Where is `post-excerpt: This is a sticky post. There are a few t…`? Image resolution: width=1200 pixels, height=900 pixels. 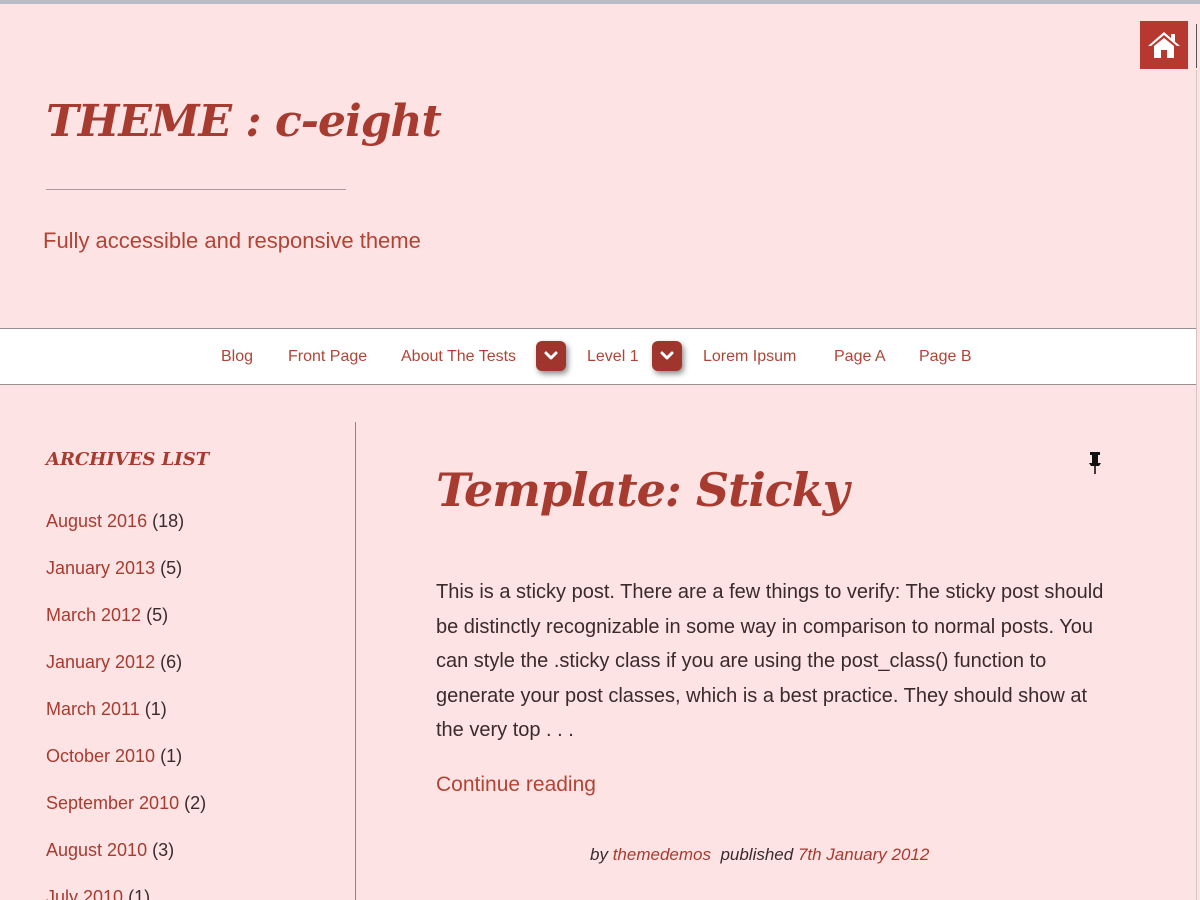 post-excerpt: This is a sticky post. There are a few t… is located at coordinates (770, 661).